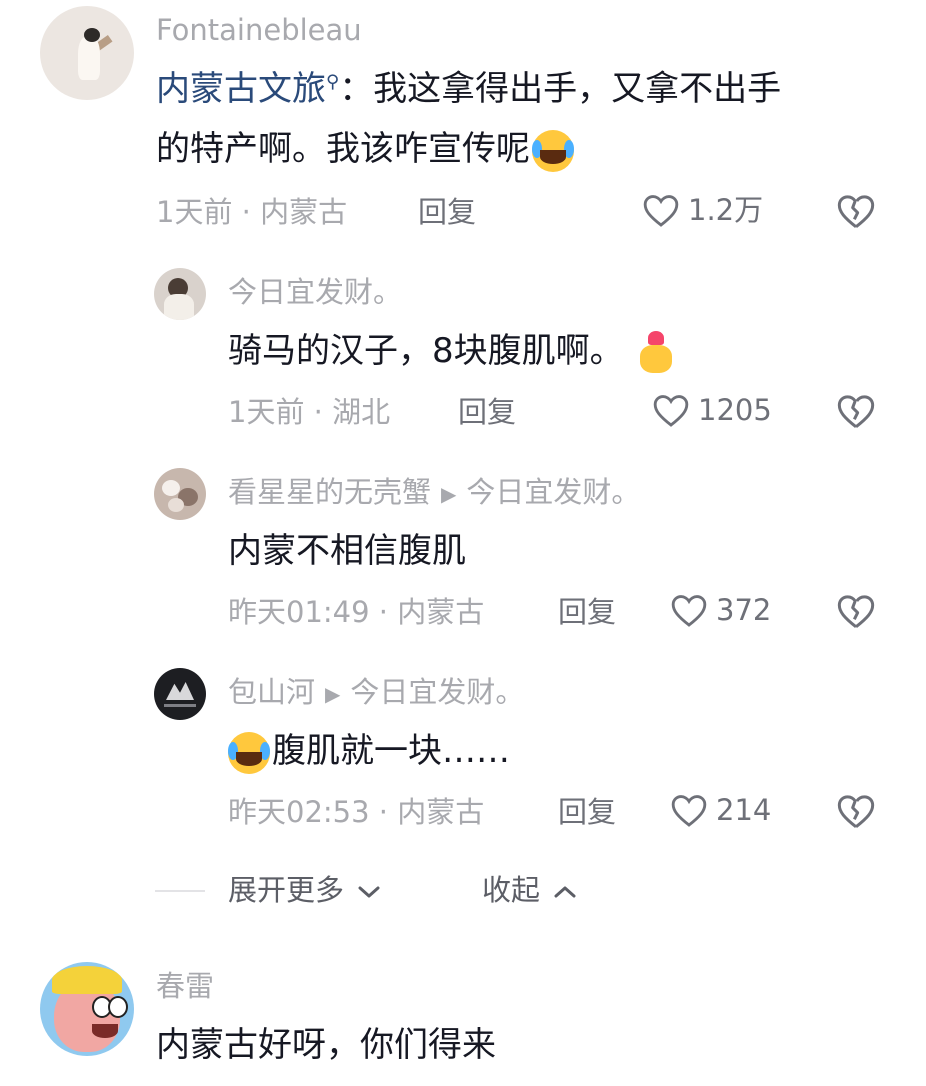 The image size is (926, 1086). What do you see at coordinates (185, 986) in the screenshot?
I see `comment-username: 春雷` at bounding box center [185, 986].